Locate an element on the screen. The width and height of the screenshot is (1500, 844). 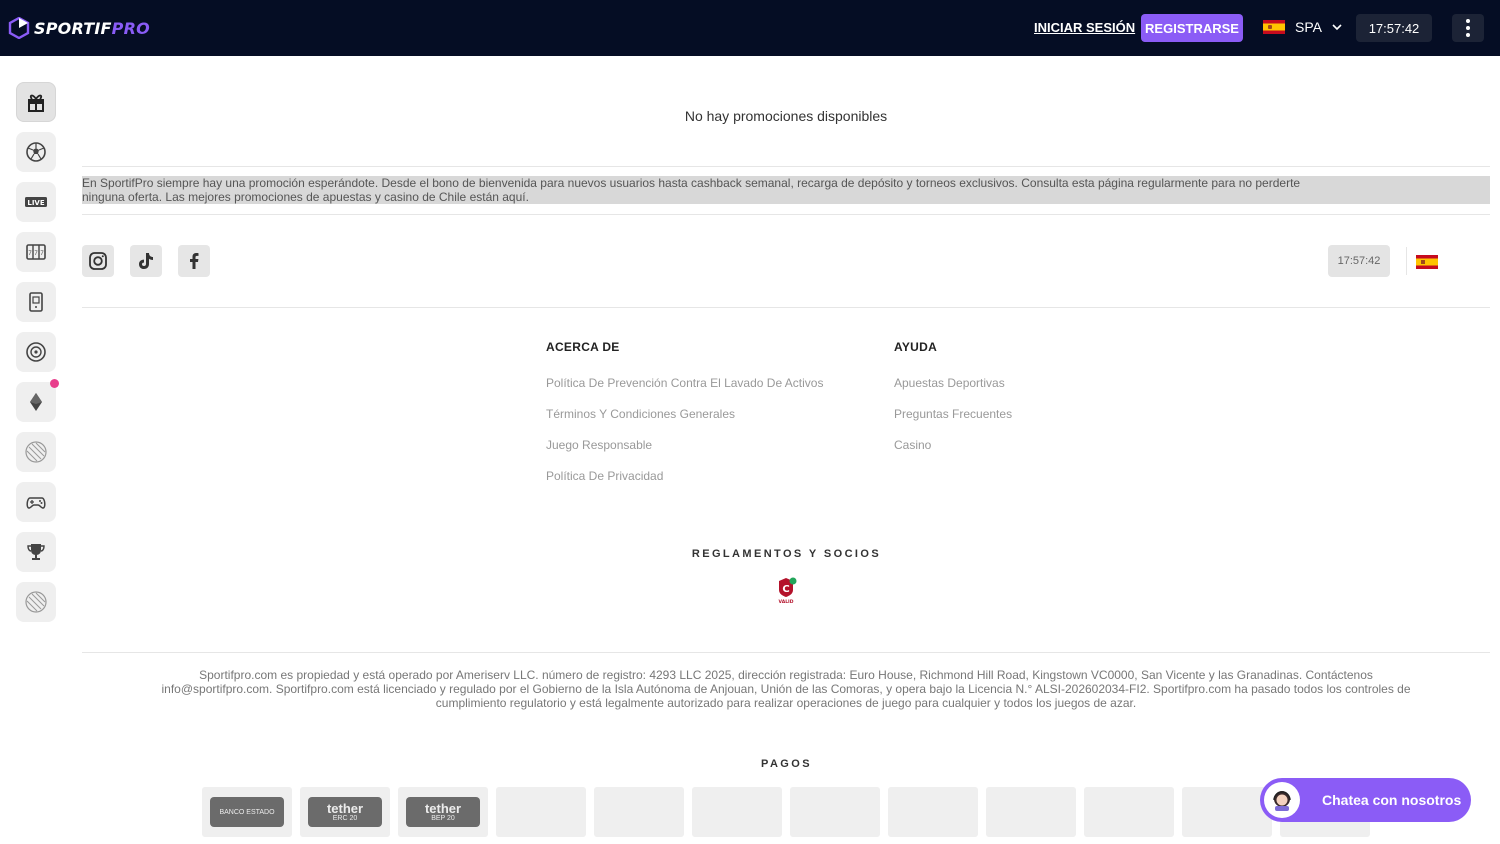
svg-text: LIVE is located at coordinates (35, 203).